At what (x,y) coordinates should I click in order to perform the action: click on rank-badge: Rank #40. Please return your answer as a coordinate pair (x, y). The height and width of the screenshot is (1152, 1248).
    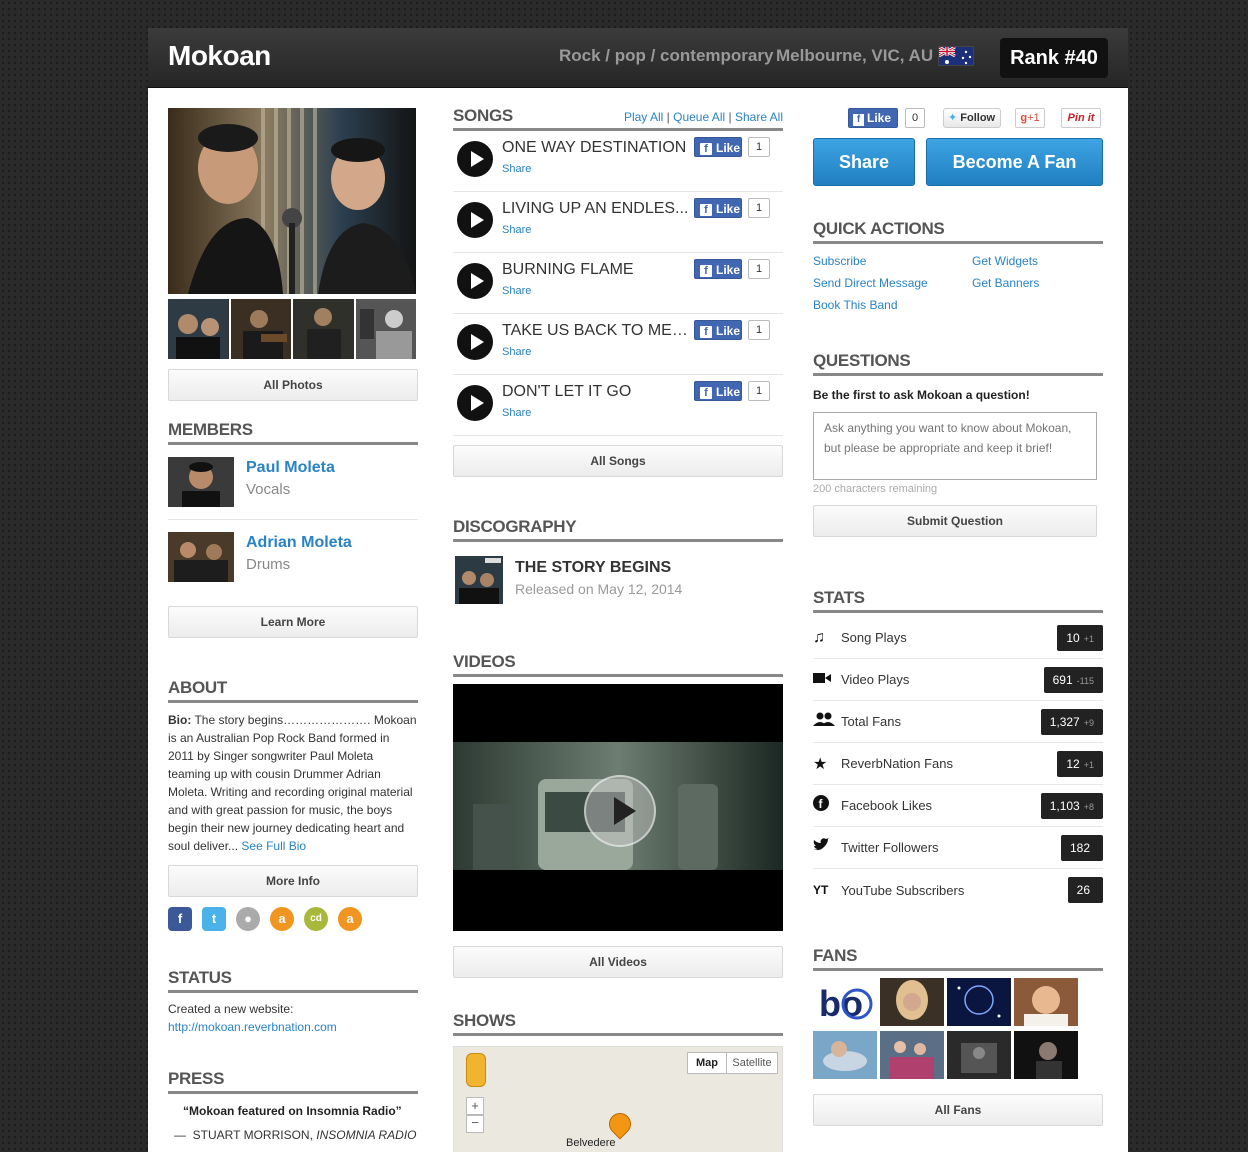
    Looking at the image, I should click on (1054, 58).